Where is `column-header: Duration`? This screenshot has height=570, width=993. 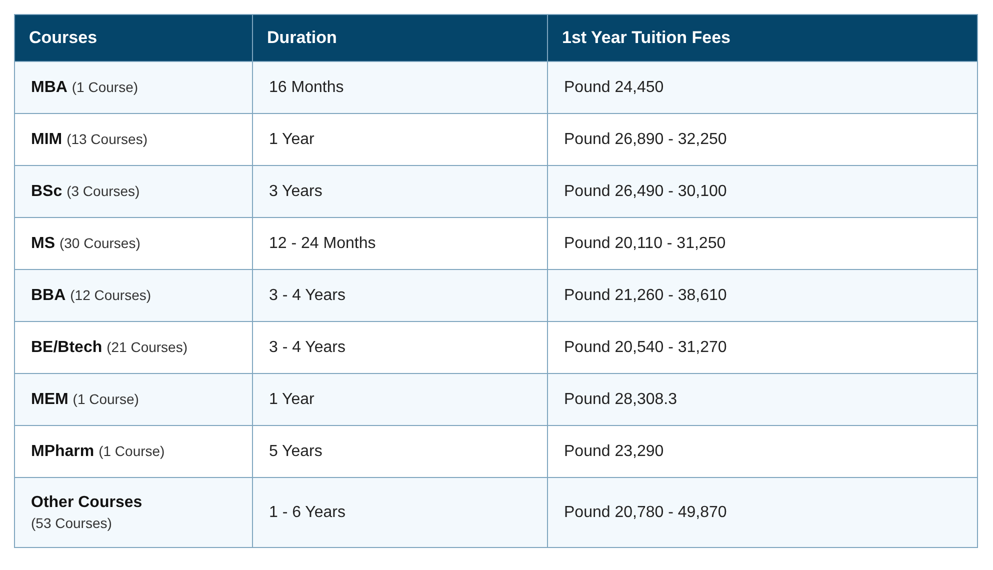 column-header: Duration is located at coordinates (400, 38).